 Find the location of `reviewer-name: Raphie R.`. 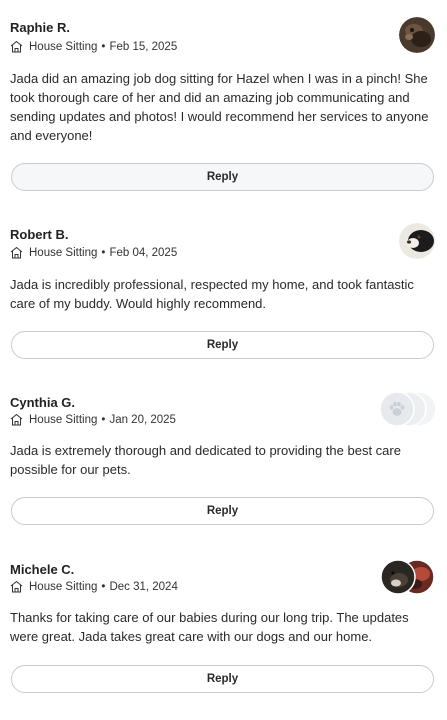

reviewer-name: Raphie R. is located at coordinates (40, 27).